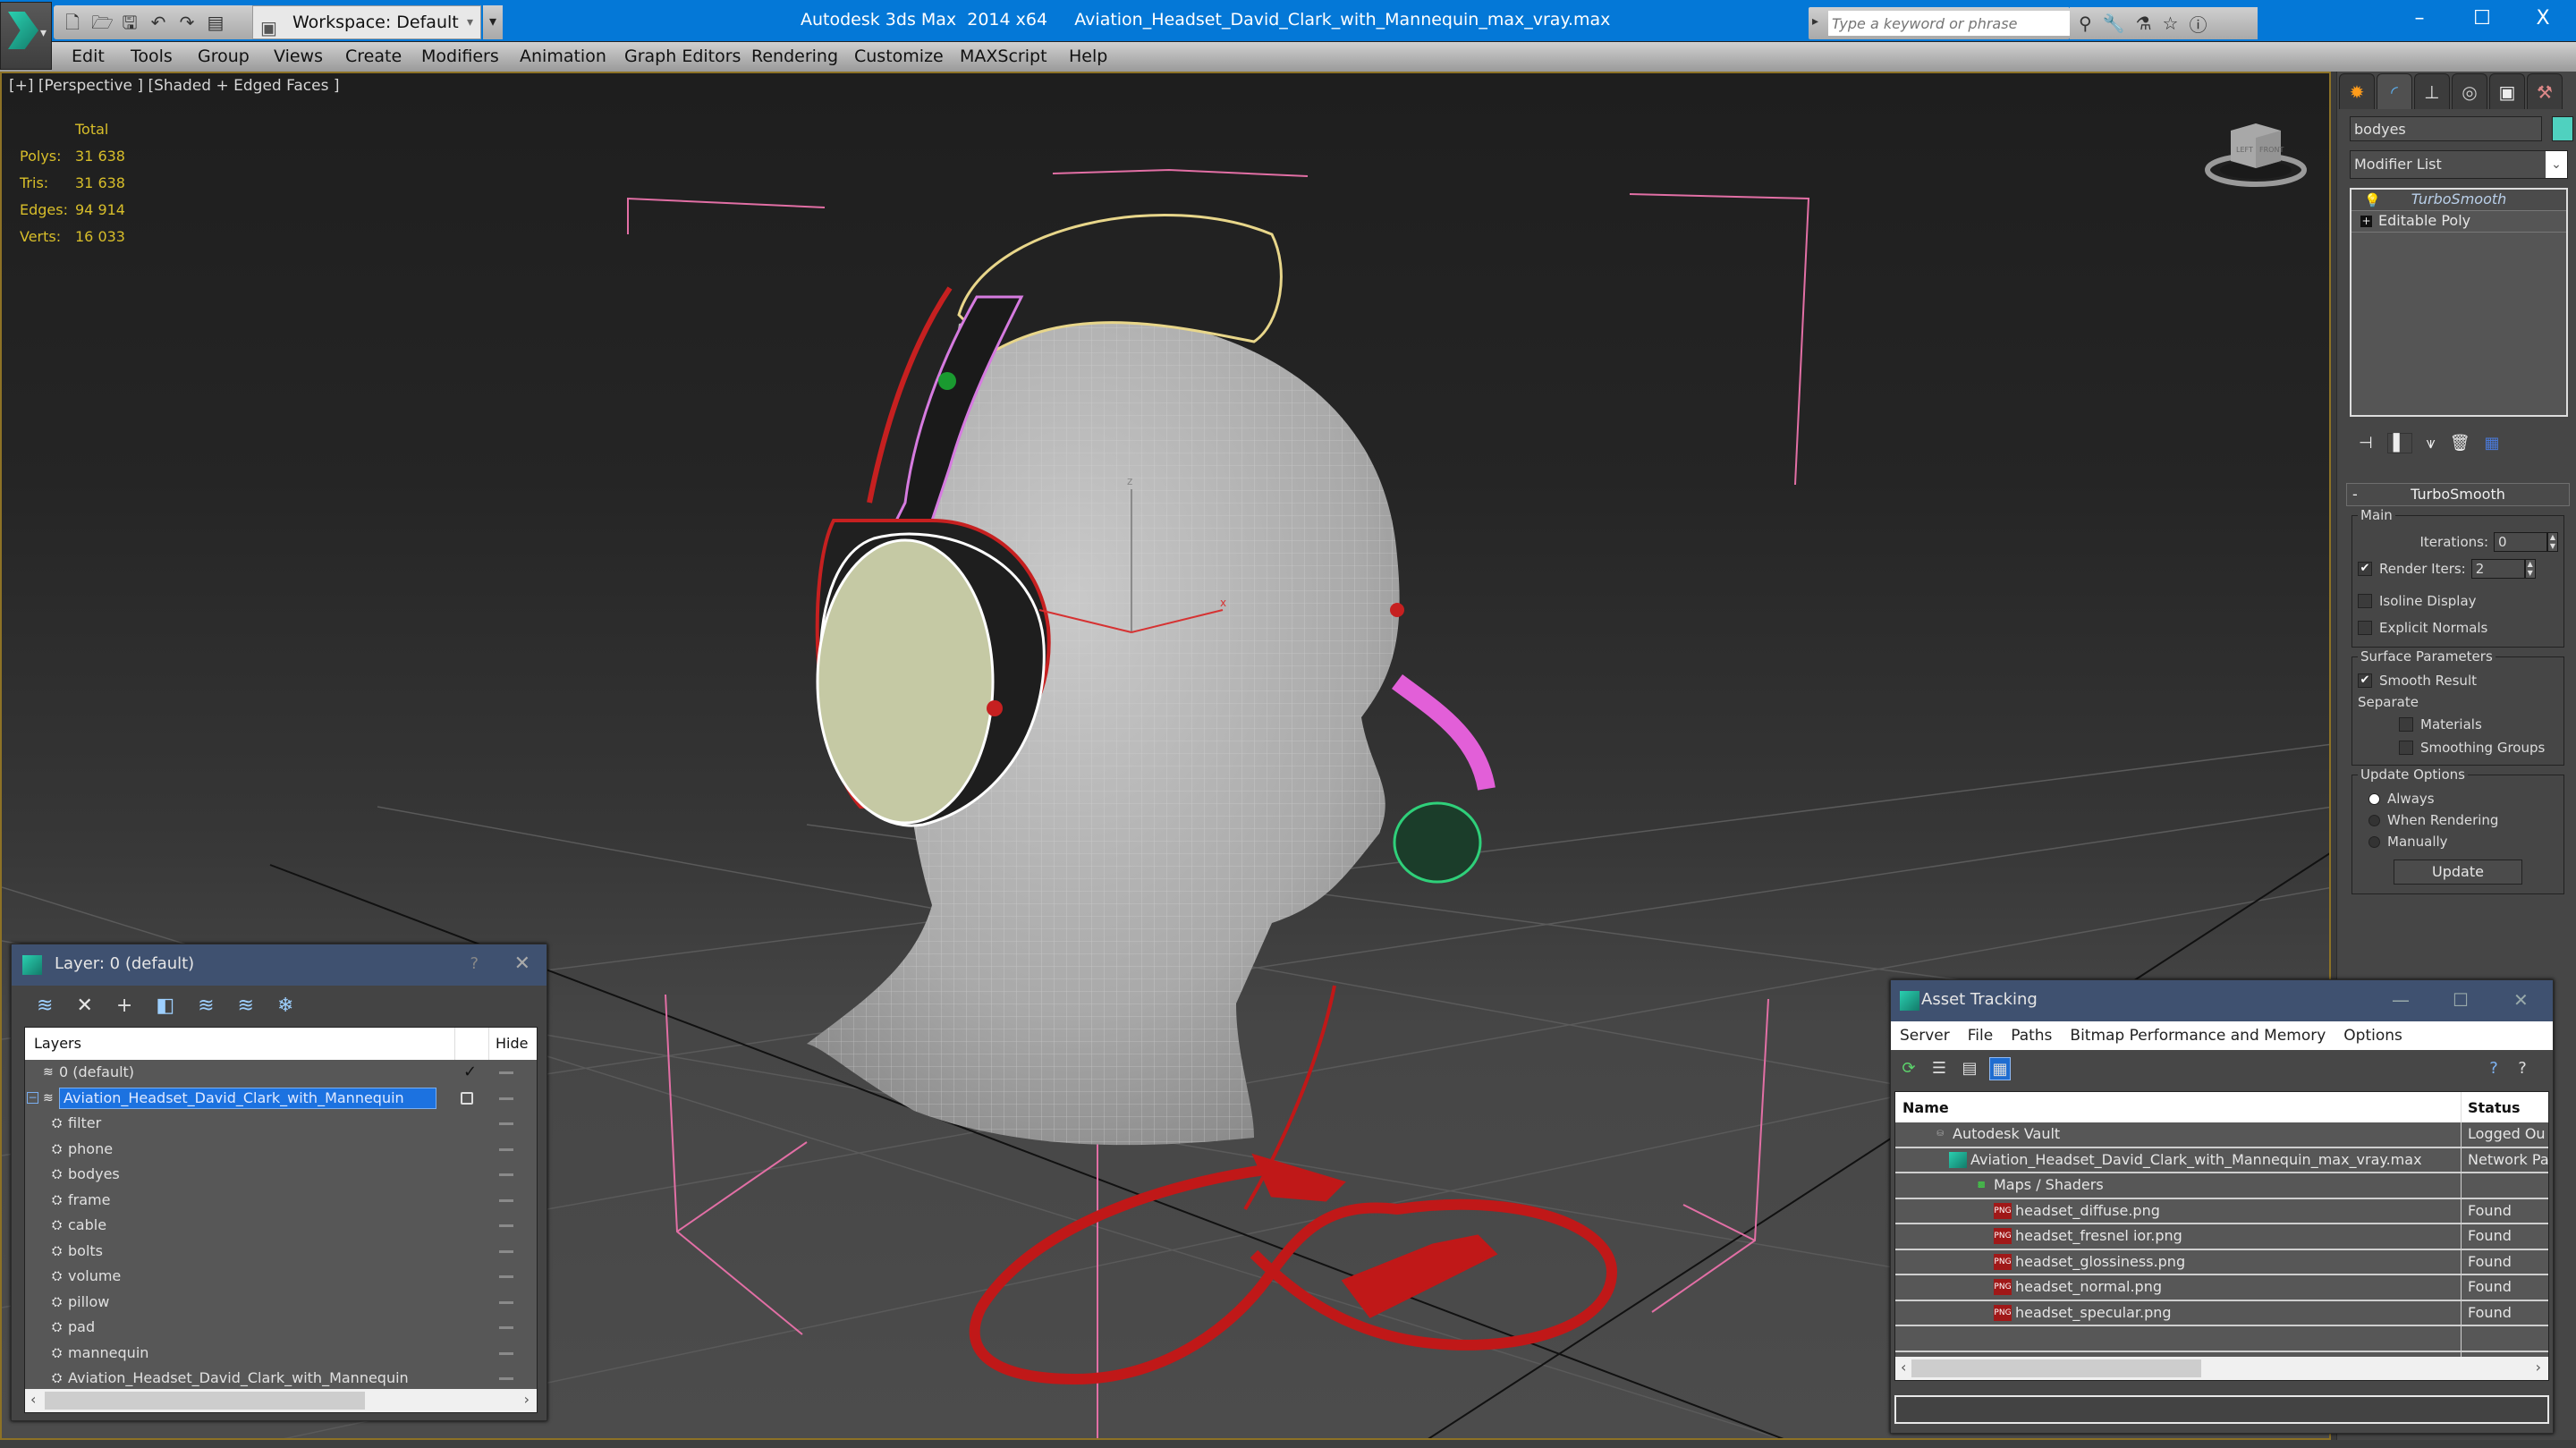 The height and width of the screenshot is (1448, 2576). Describe the element at coordinates (88, 57) in the screenshot. I see `menu-edit: Edit` at that location.